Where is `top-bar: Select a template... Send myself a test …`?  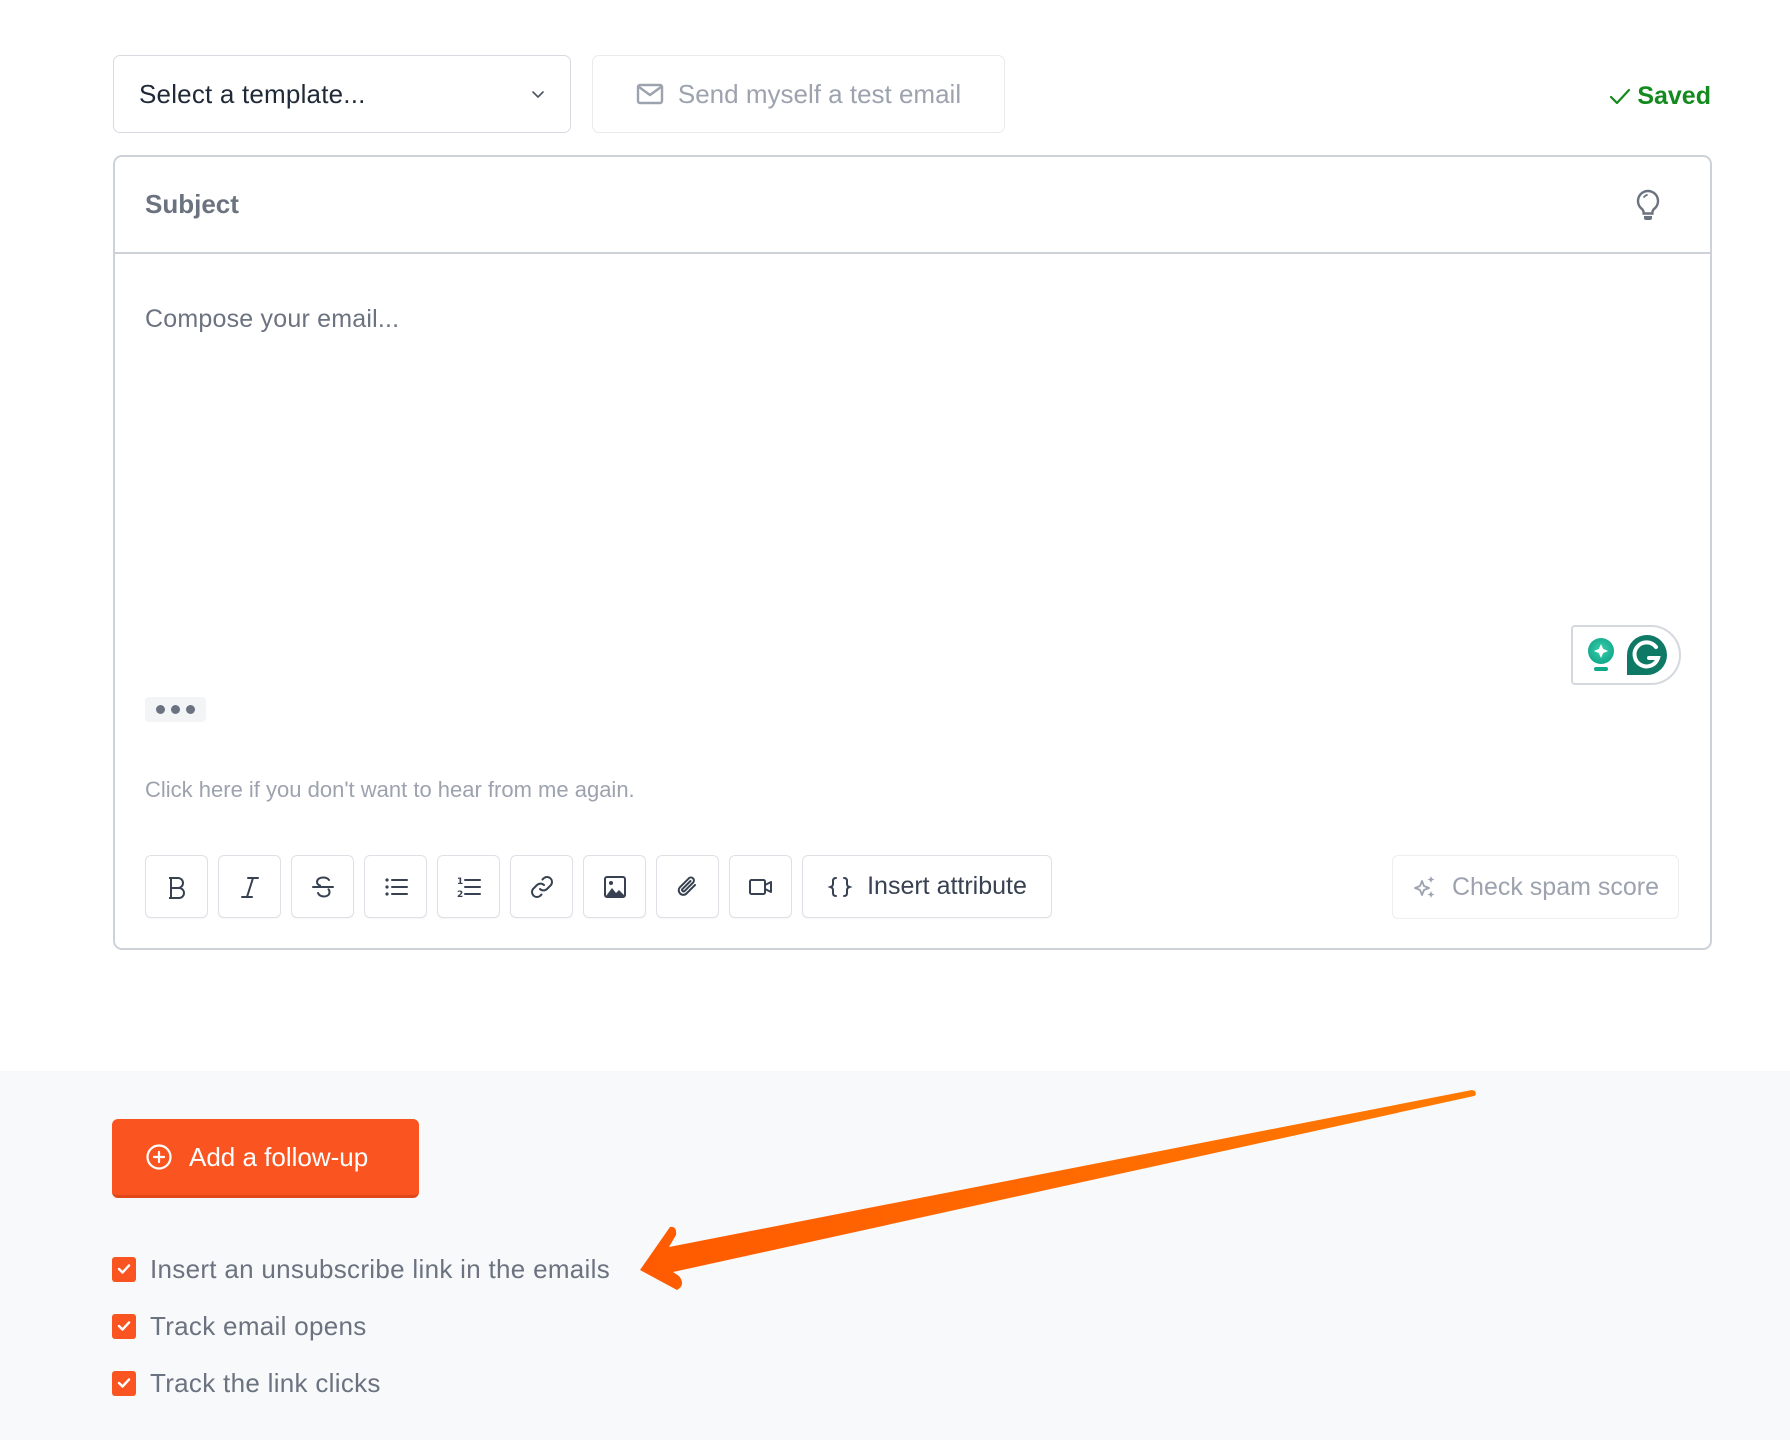
top-bar: Select a template... Send myself a test … is located at coordinates (895, 75).